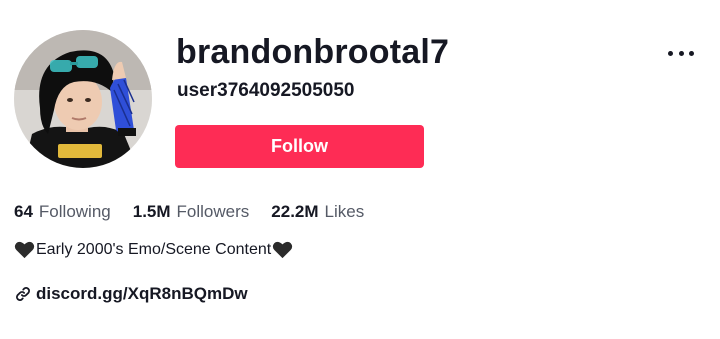 This screenshot has width=720, height=339. What do you see at coordinates (299, 146) in the screenshot?
I see `follow-button: Follow` at bounding box center [299, 146].